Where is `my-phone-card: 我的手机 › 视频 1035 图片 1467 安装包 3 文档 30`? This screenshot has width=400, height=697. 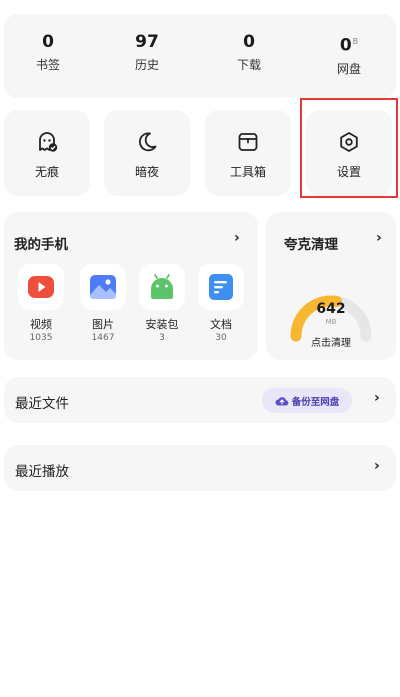
my-phone-card: 我的手机 › 视频 1035 图片 1467 安装包 3 文档 30 is located at coordinates (131, 286).